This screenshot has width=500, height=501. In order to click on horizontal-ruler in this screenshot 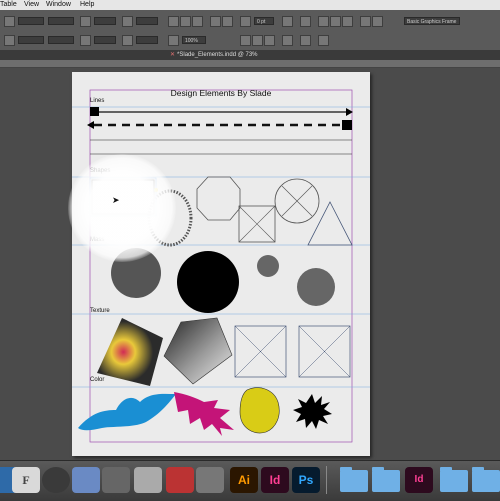, I will do `click(250, 64)`.